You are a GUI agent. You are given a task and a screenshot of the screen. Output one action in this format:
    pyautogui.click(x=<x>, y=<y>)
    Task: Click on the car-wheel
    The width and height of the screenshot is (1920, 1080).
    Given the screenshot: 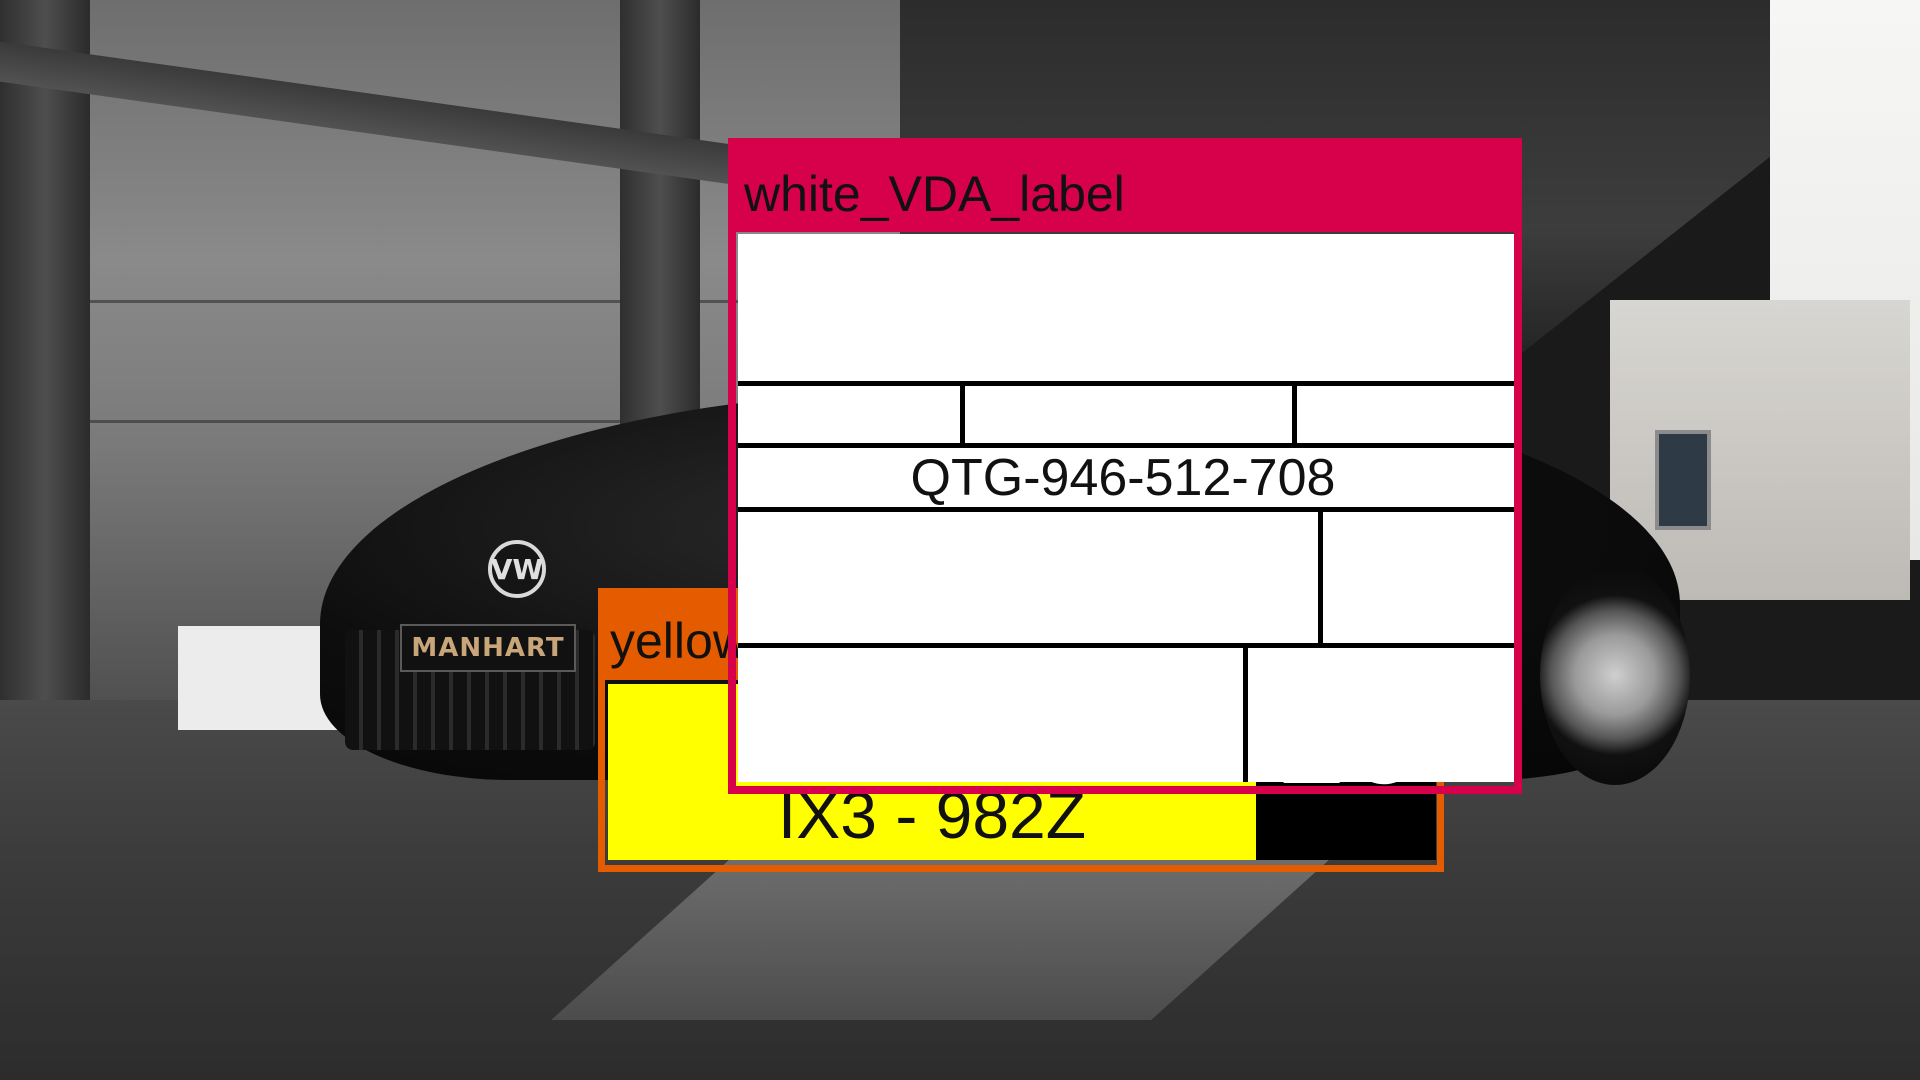 What is the action you would take?
    pyautogui.click(x=1615, y=675)
    